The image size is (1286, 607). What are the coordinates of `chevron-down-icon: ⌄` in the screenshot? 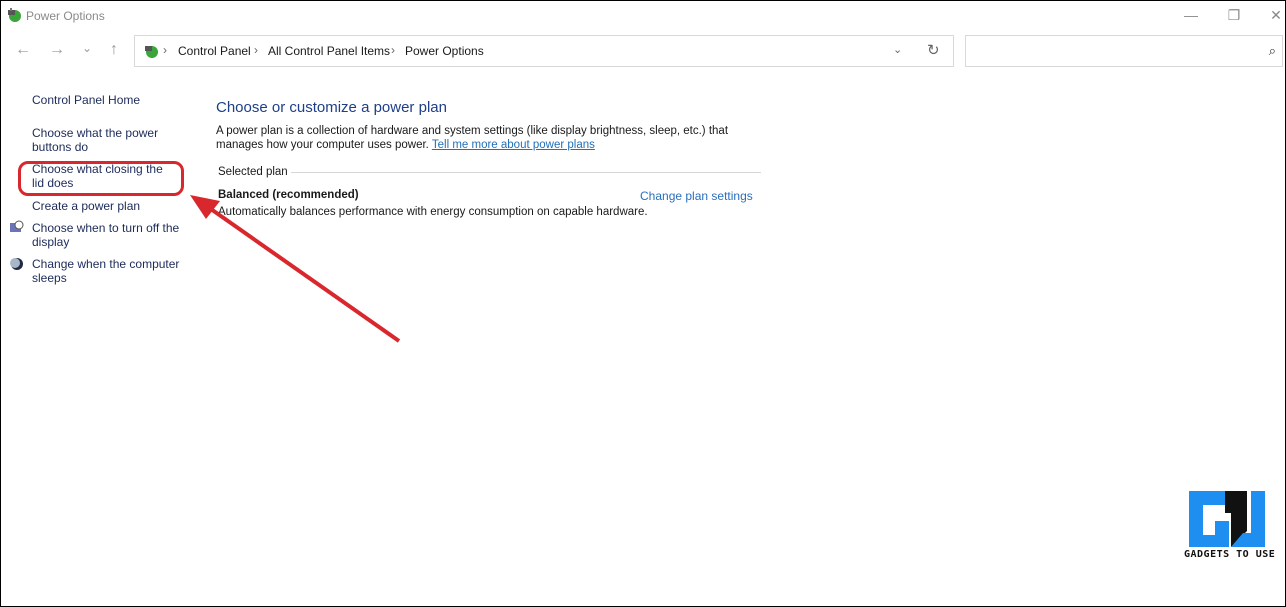 It's located at (897, 49).